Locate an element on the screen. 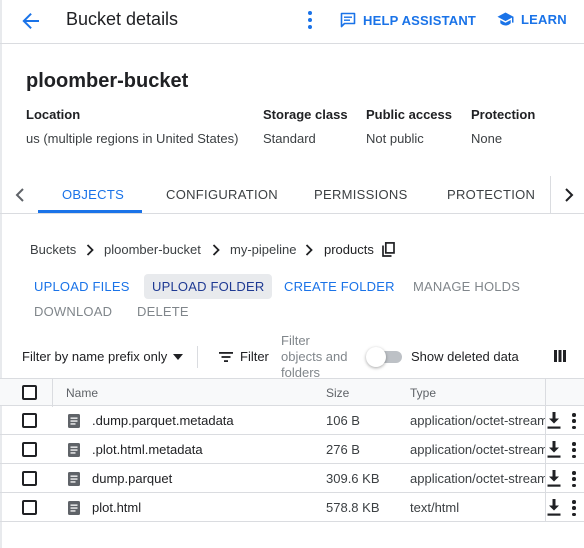 The height and width of the screenshot is (548, 584). chat-icon is located at coordinates (348, 20).